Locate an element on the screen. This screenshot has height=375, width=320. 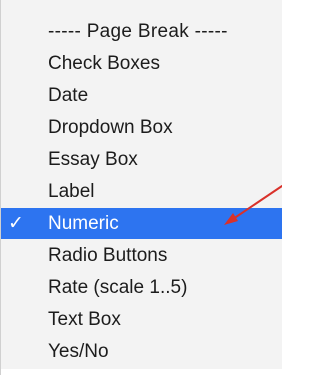
menu-item-label: Radio Buttons is located at coordinates (108, 255).